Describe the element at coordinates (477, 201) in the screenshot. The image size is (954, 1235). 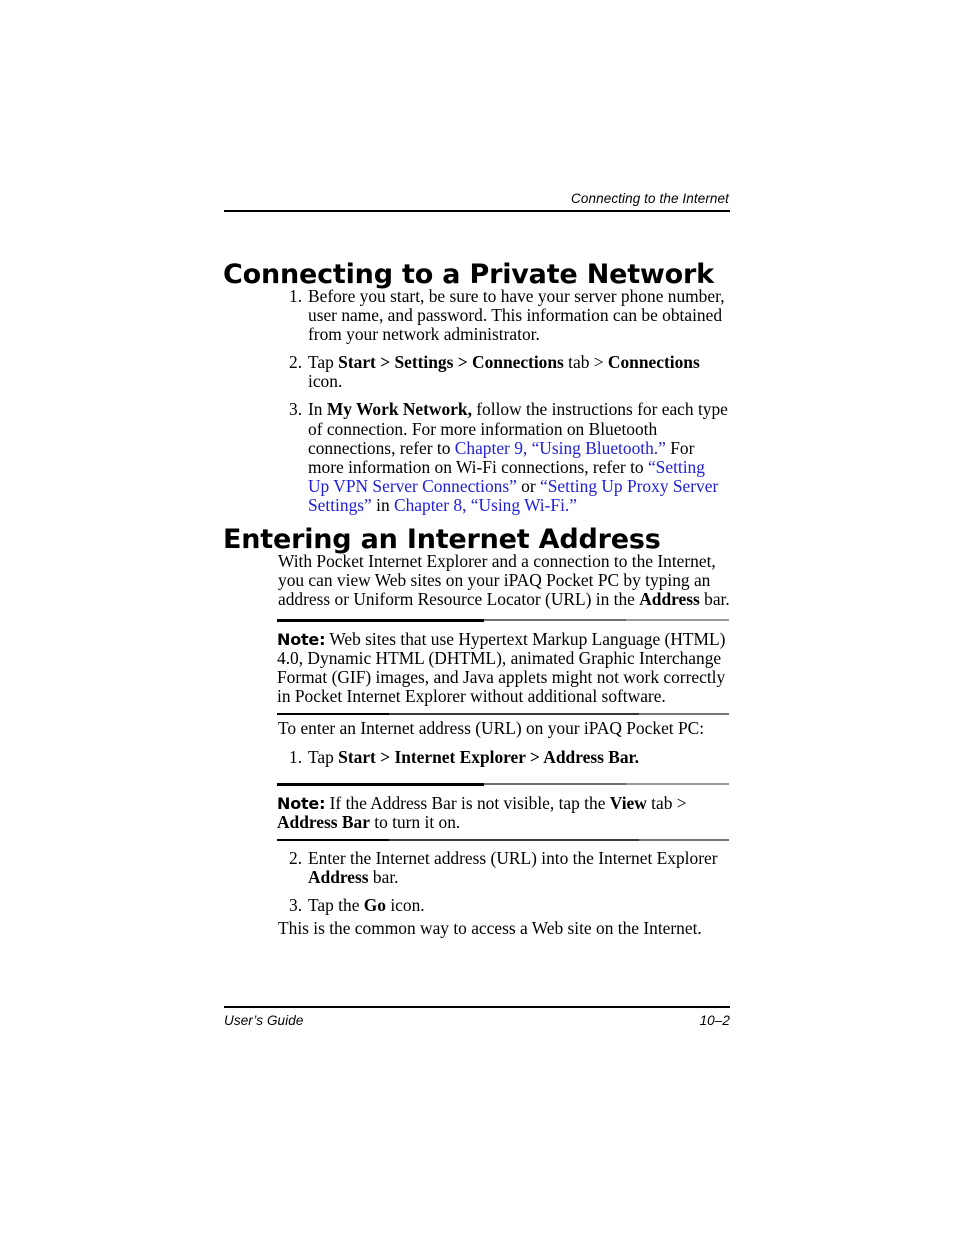
I see `running-header: Connecting to the Internet` at that location.